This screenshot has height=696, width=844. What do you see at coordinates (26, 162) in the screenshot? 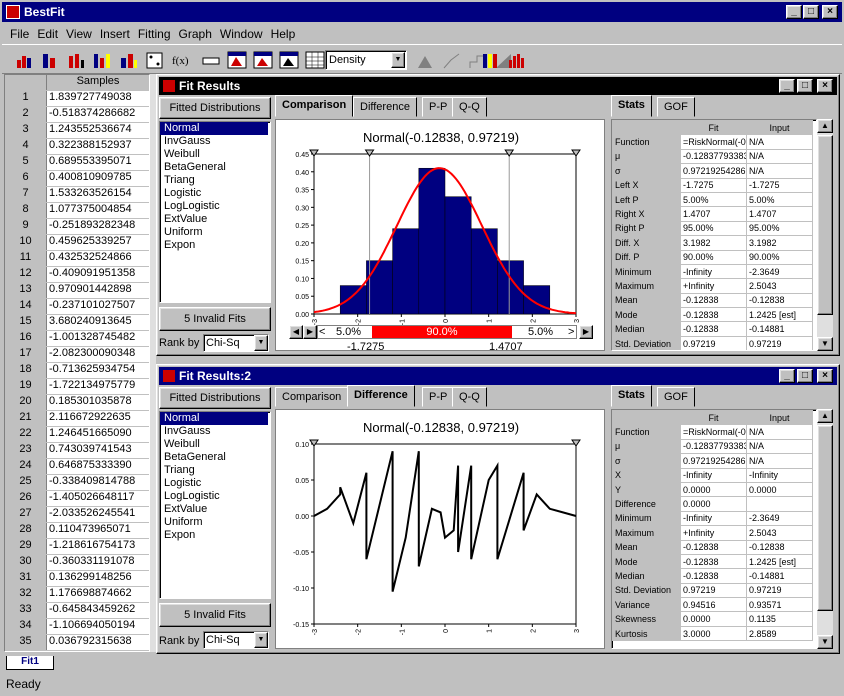
I see `row-number: 5` at bounding box center [26, 162].